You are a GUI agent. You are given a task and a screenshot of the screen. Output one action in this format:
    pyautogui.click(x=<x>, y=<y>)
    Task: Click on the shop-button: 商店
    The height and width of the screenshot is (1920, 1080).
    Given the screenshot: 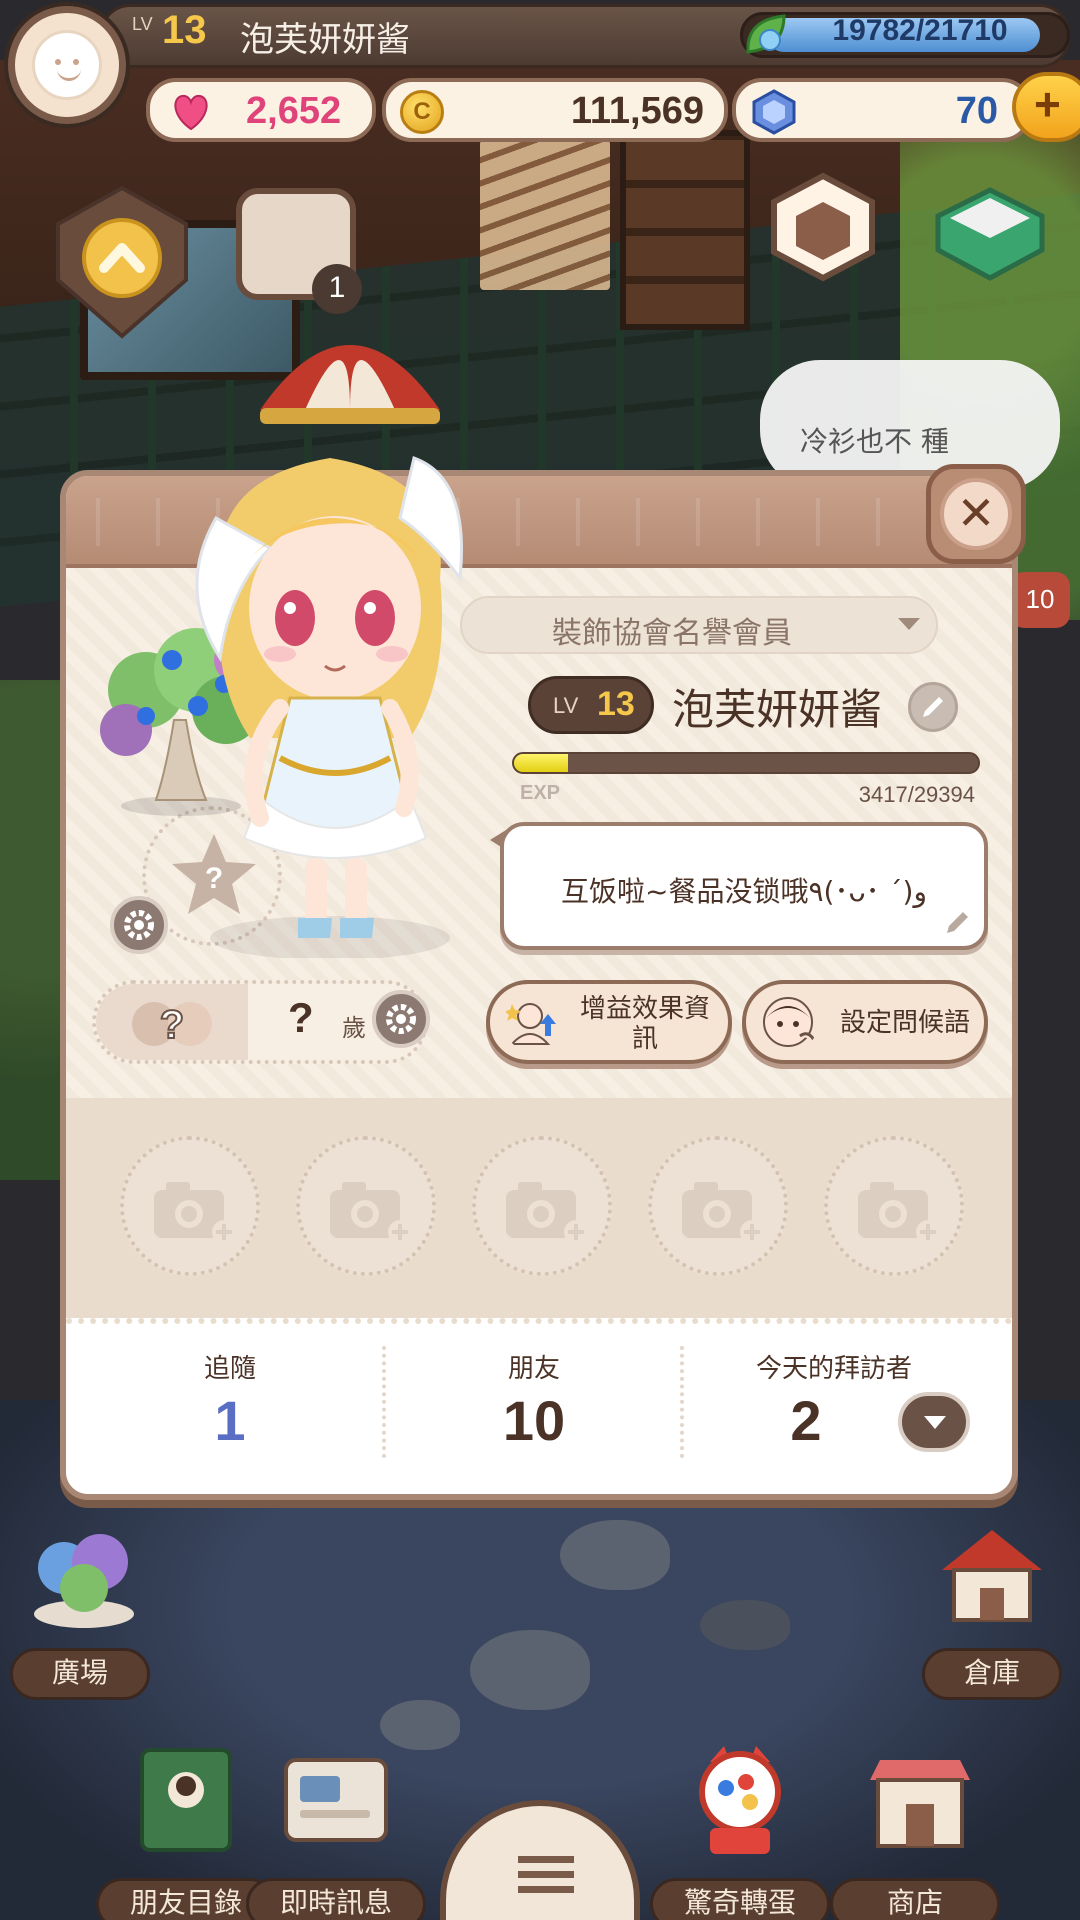 What is the action you would take?
    pyautogui.click(x=915, y=1825)
    